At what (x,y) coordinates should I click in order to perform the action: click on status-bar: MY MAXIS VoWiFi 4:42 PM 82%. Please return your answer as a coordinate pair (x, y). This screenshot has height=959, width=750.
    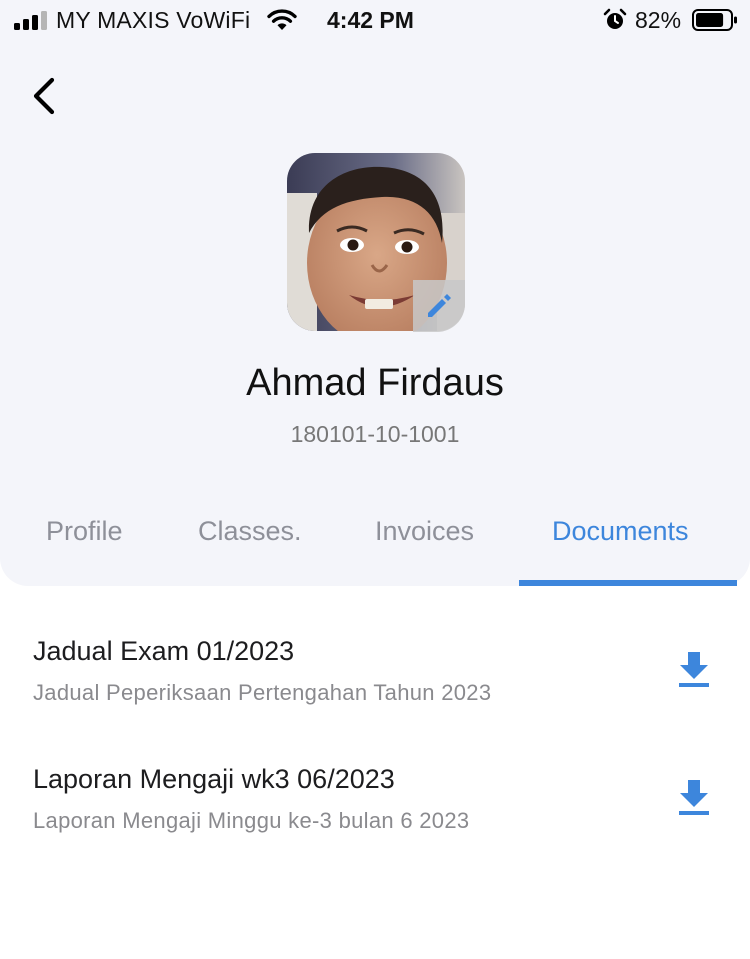
    Looking at the image, I should click on (375, 20).